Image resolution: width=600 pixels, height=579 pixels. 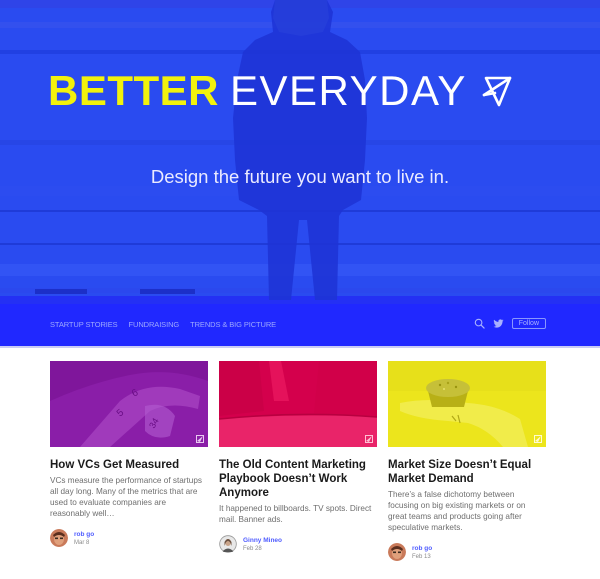 I want to click on nav-link-startup-stories: STARTUP STORIES, so click(x=84, y=324).